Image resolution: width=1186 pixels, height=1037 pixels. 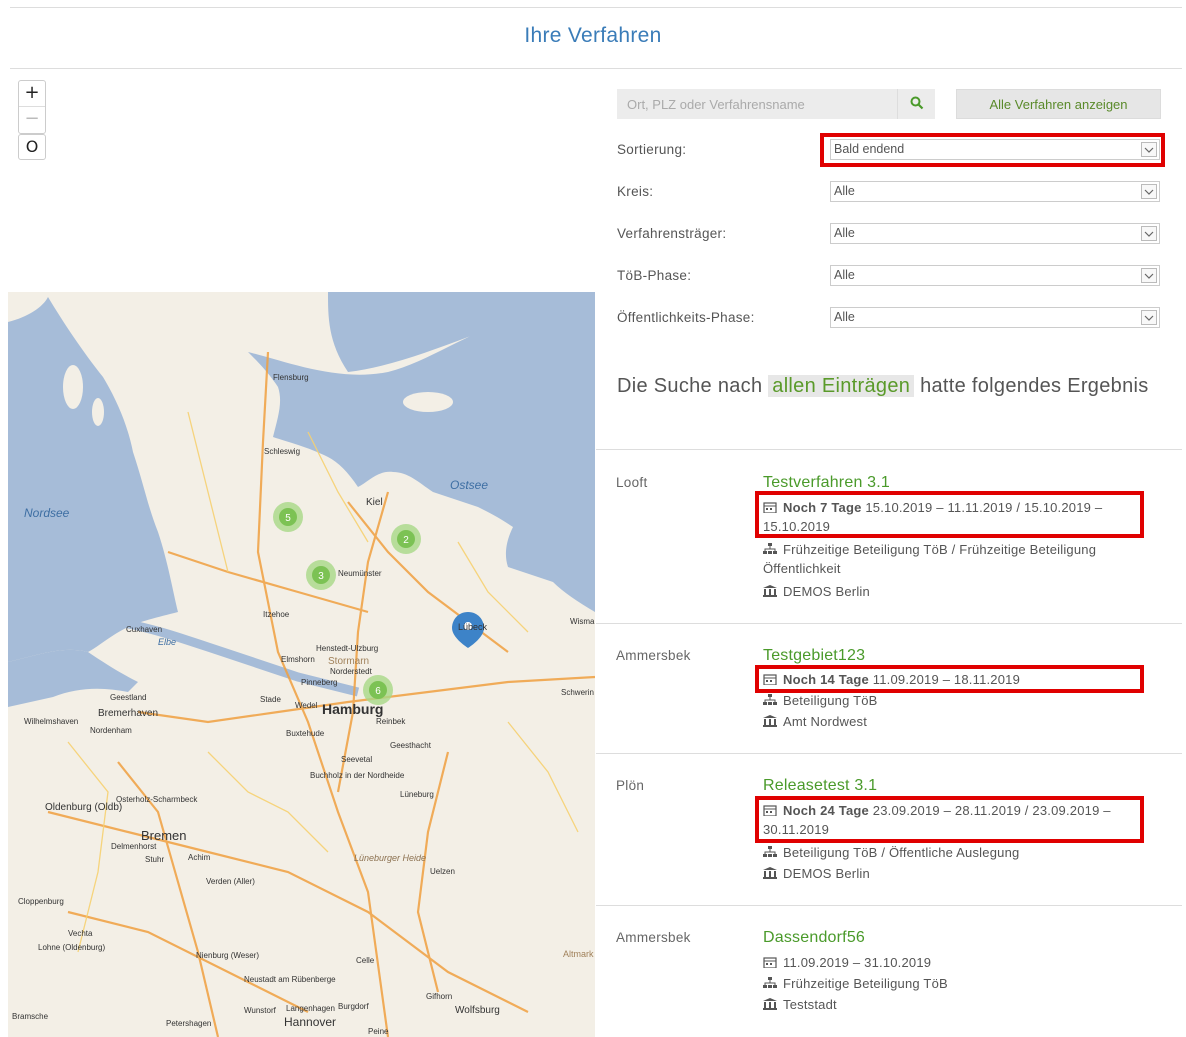 What do you see at coordinates (690, 386) in the screenshot?
I see `summary-prefix: Die Suche nach` at bounding box center [690, 386].